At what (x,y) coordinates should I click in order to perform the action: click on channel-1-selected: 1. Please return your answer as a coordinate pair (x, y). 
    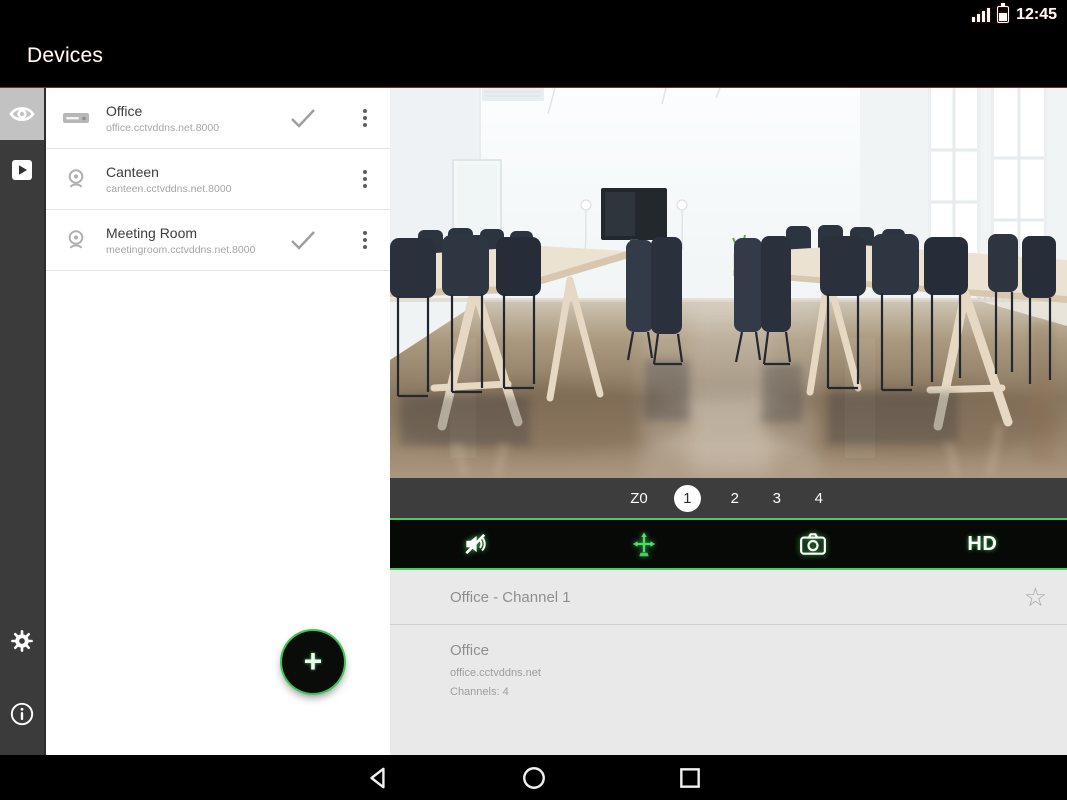
    Looking at the image, I should click on (687, 498).